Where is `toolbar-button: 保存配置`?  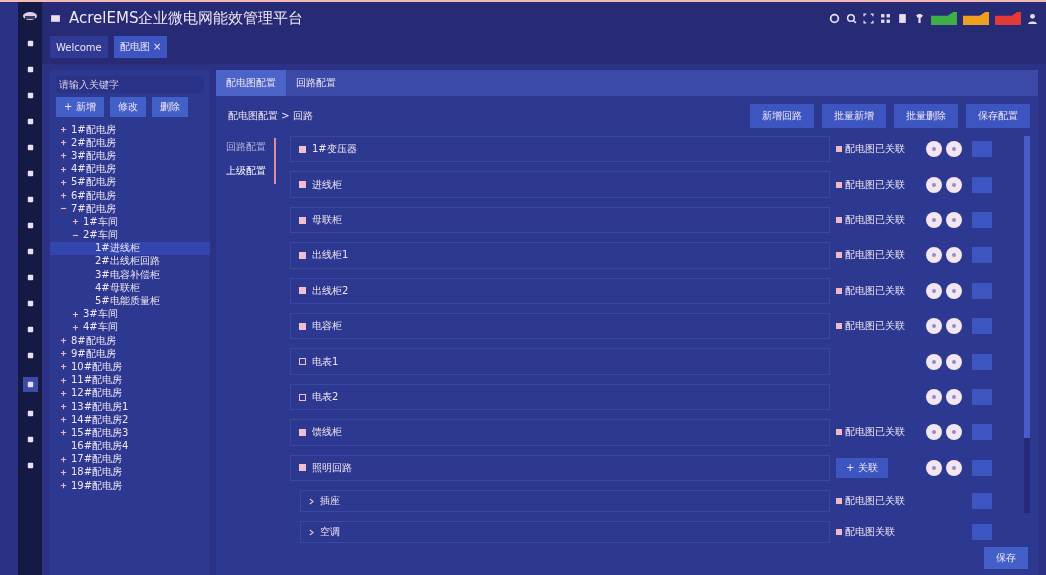
toolbar-button: 保存配置 is located at coordinates (998, 116).